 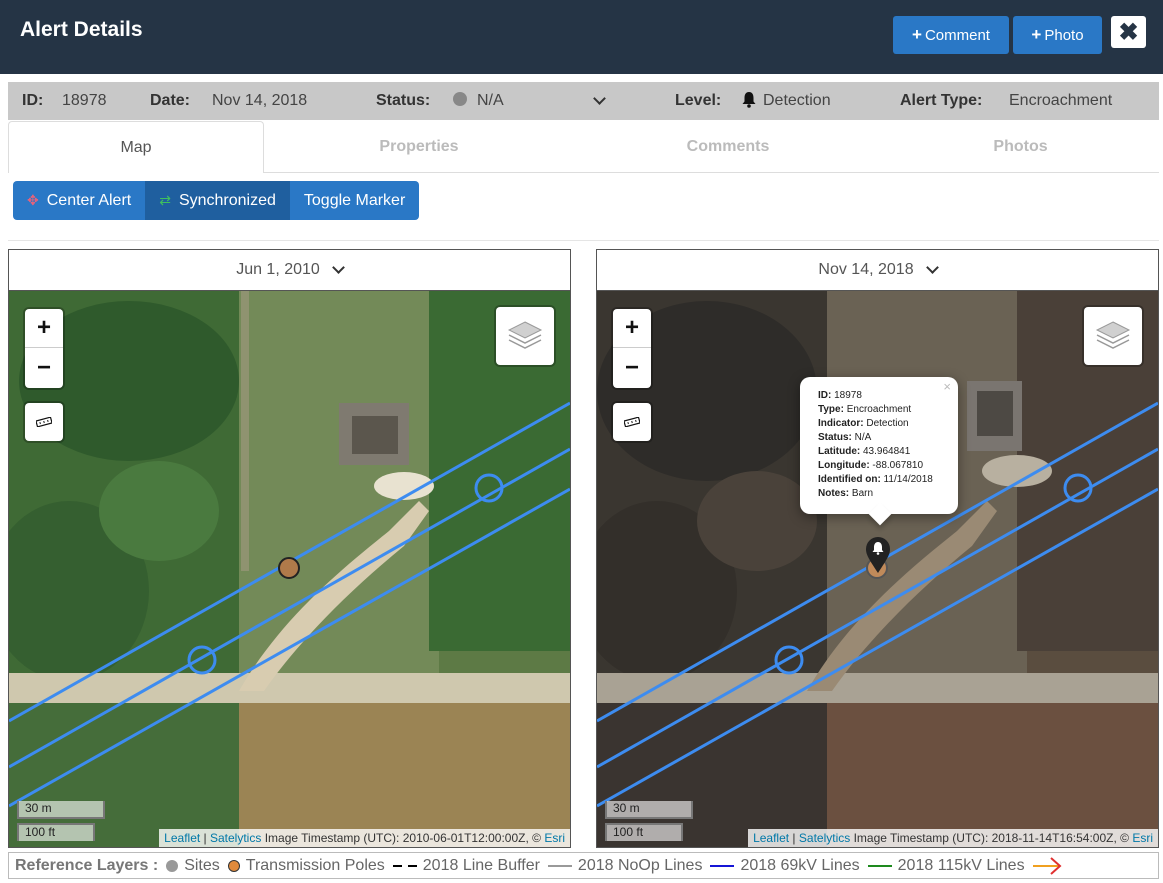 I want to click on popup-latitude: Latitude: 43.964841, so click(x=864, y=451).